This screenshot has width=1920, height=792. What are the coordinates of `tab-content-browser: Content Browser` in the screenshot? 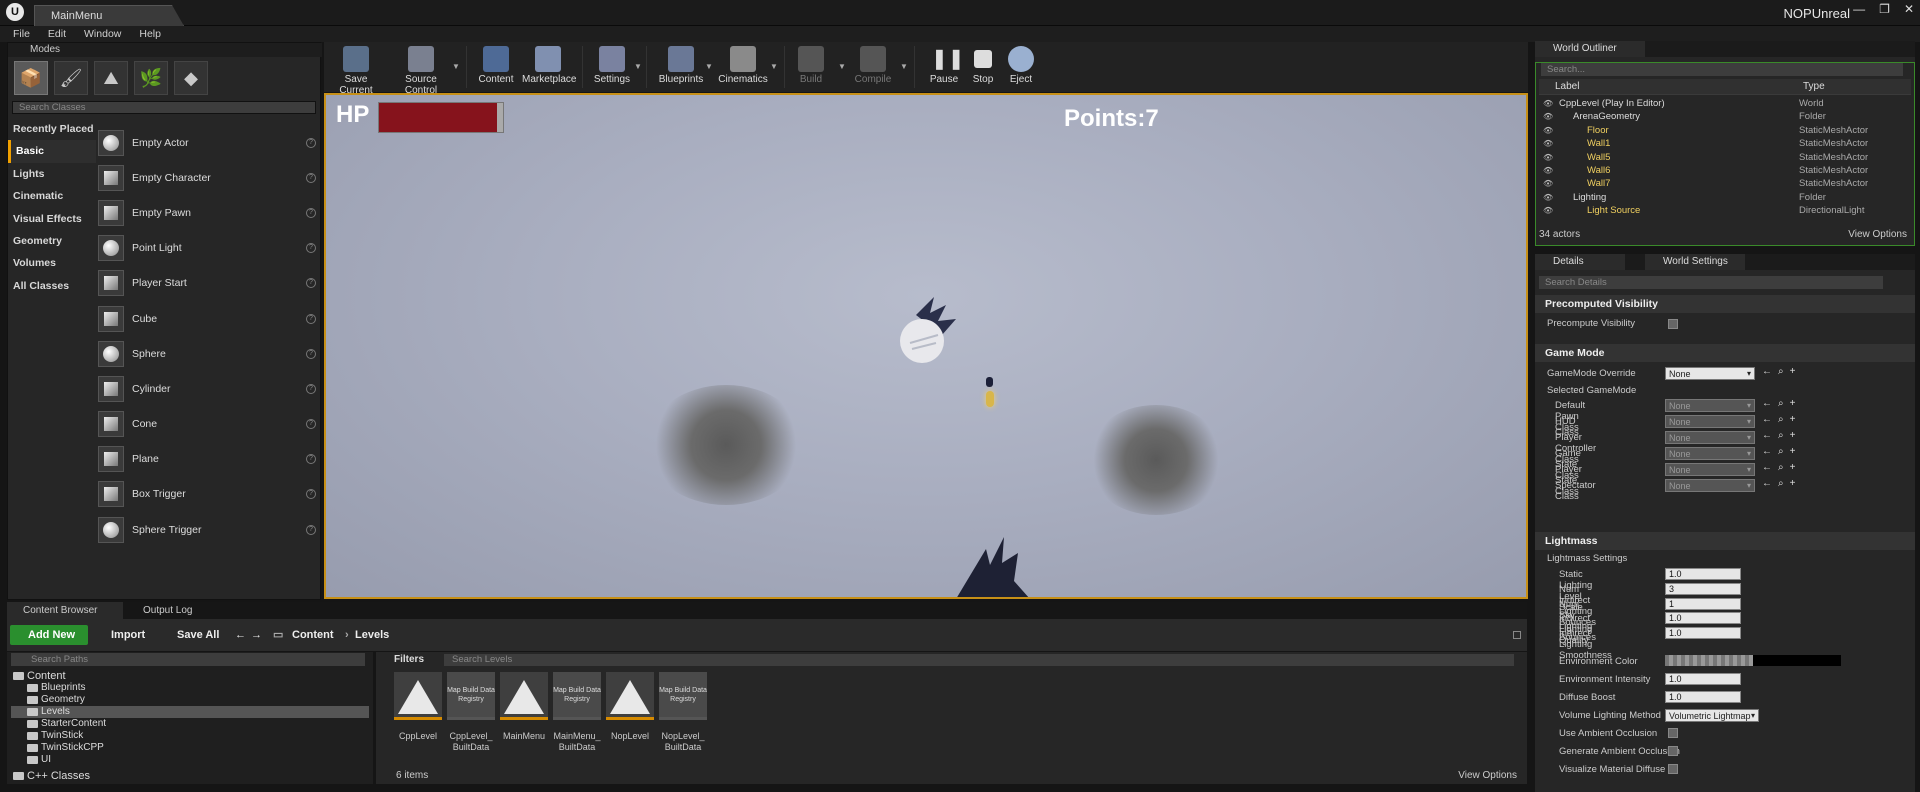 It's located at (65, 610).